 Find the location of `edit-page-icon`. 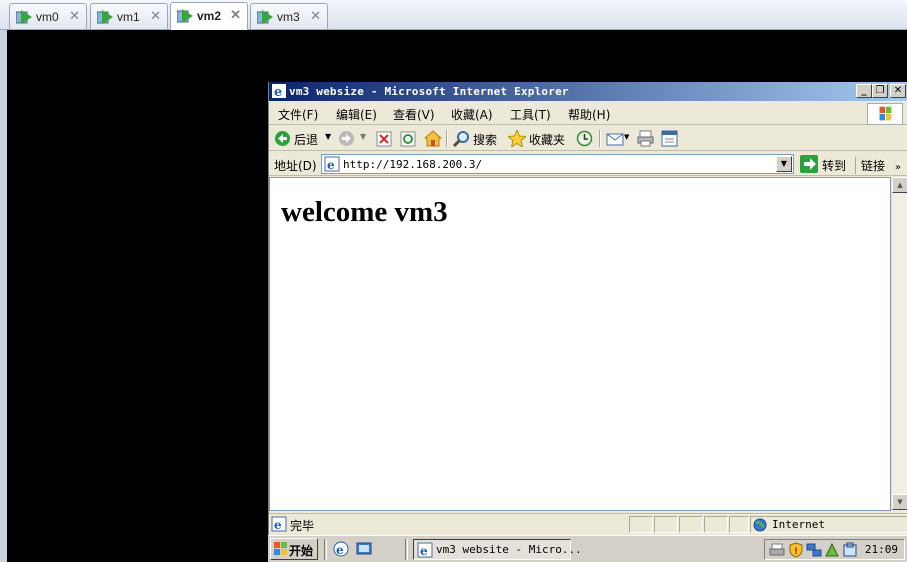

edit-page-icon is located at coordinates (669, 138).